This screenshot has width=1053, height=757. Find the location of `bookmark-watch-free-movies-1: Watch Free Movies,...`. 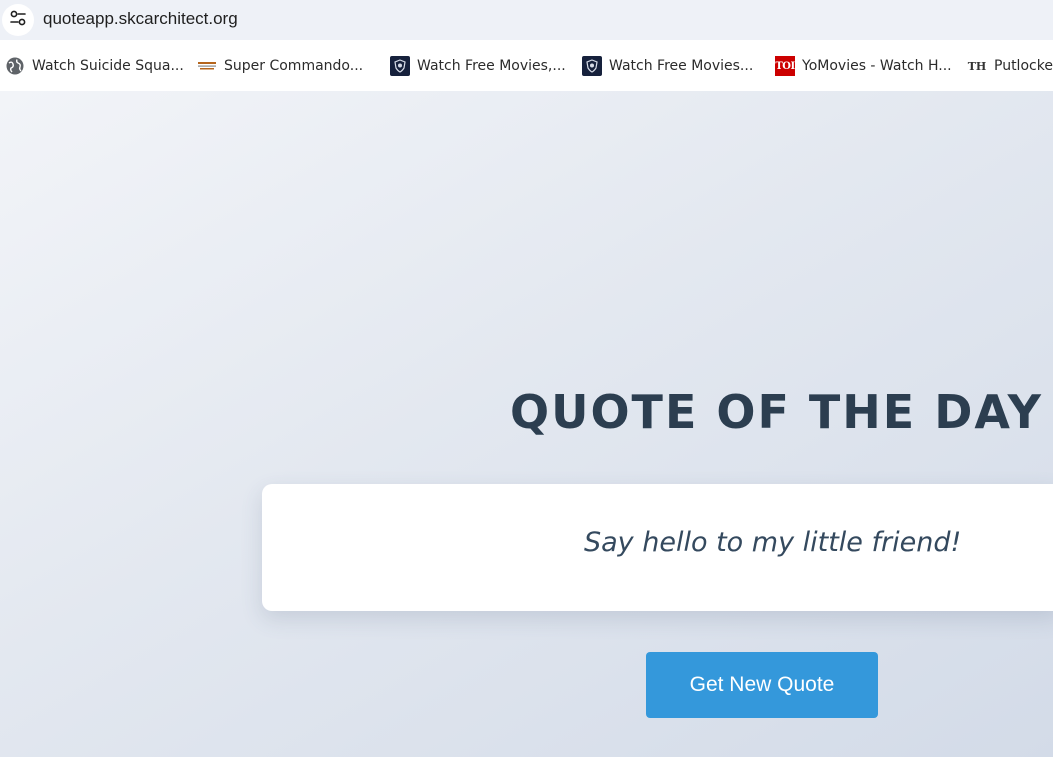

bookmark-watch-free-movies-1: Watch Free Movies,... is located at coordinates (478, 66).